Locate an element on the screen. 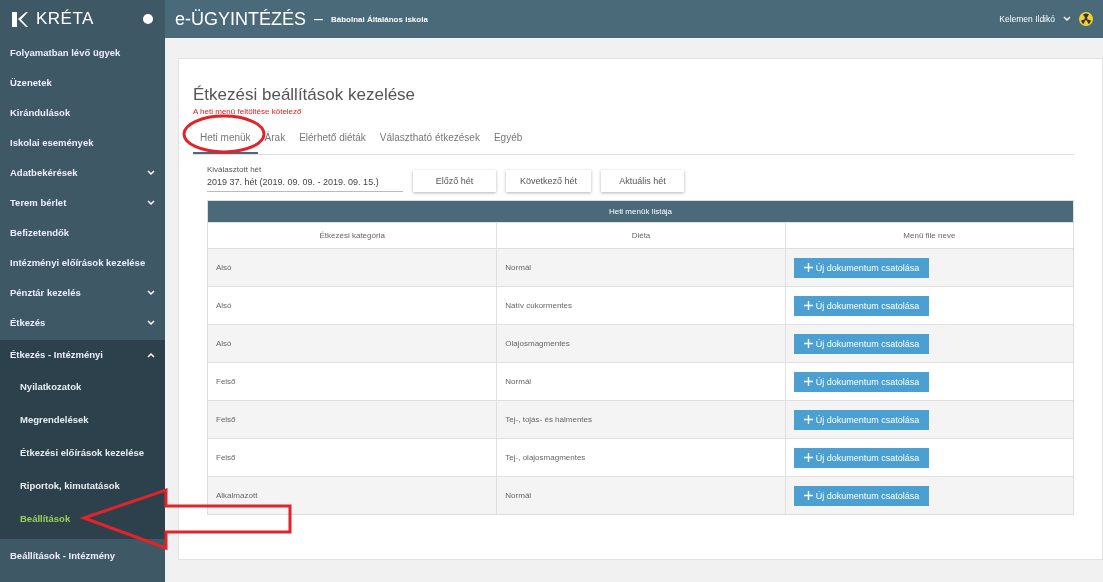 The width and height of the screenshot is (1103, 582). sidebar-subitem: Riportok, kimutatások is located at coordinates (82, 485).